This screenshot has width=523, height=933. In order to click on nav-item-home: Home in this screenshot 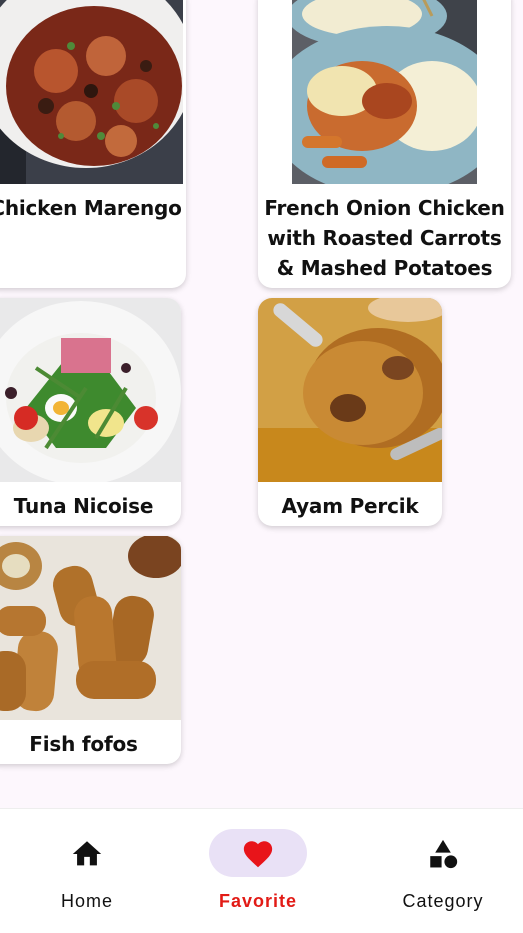, I will do `click(87, 871)`.